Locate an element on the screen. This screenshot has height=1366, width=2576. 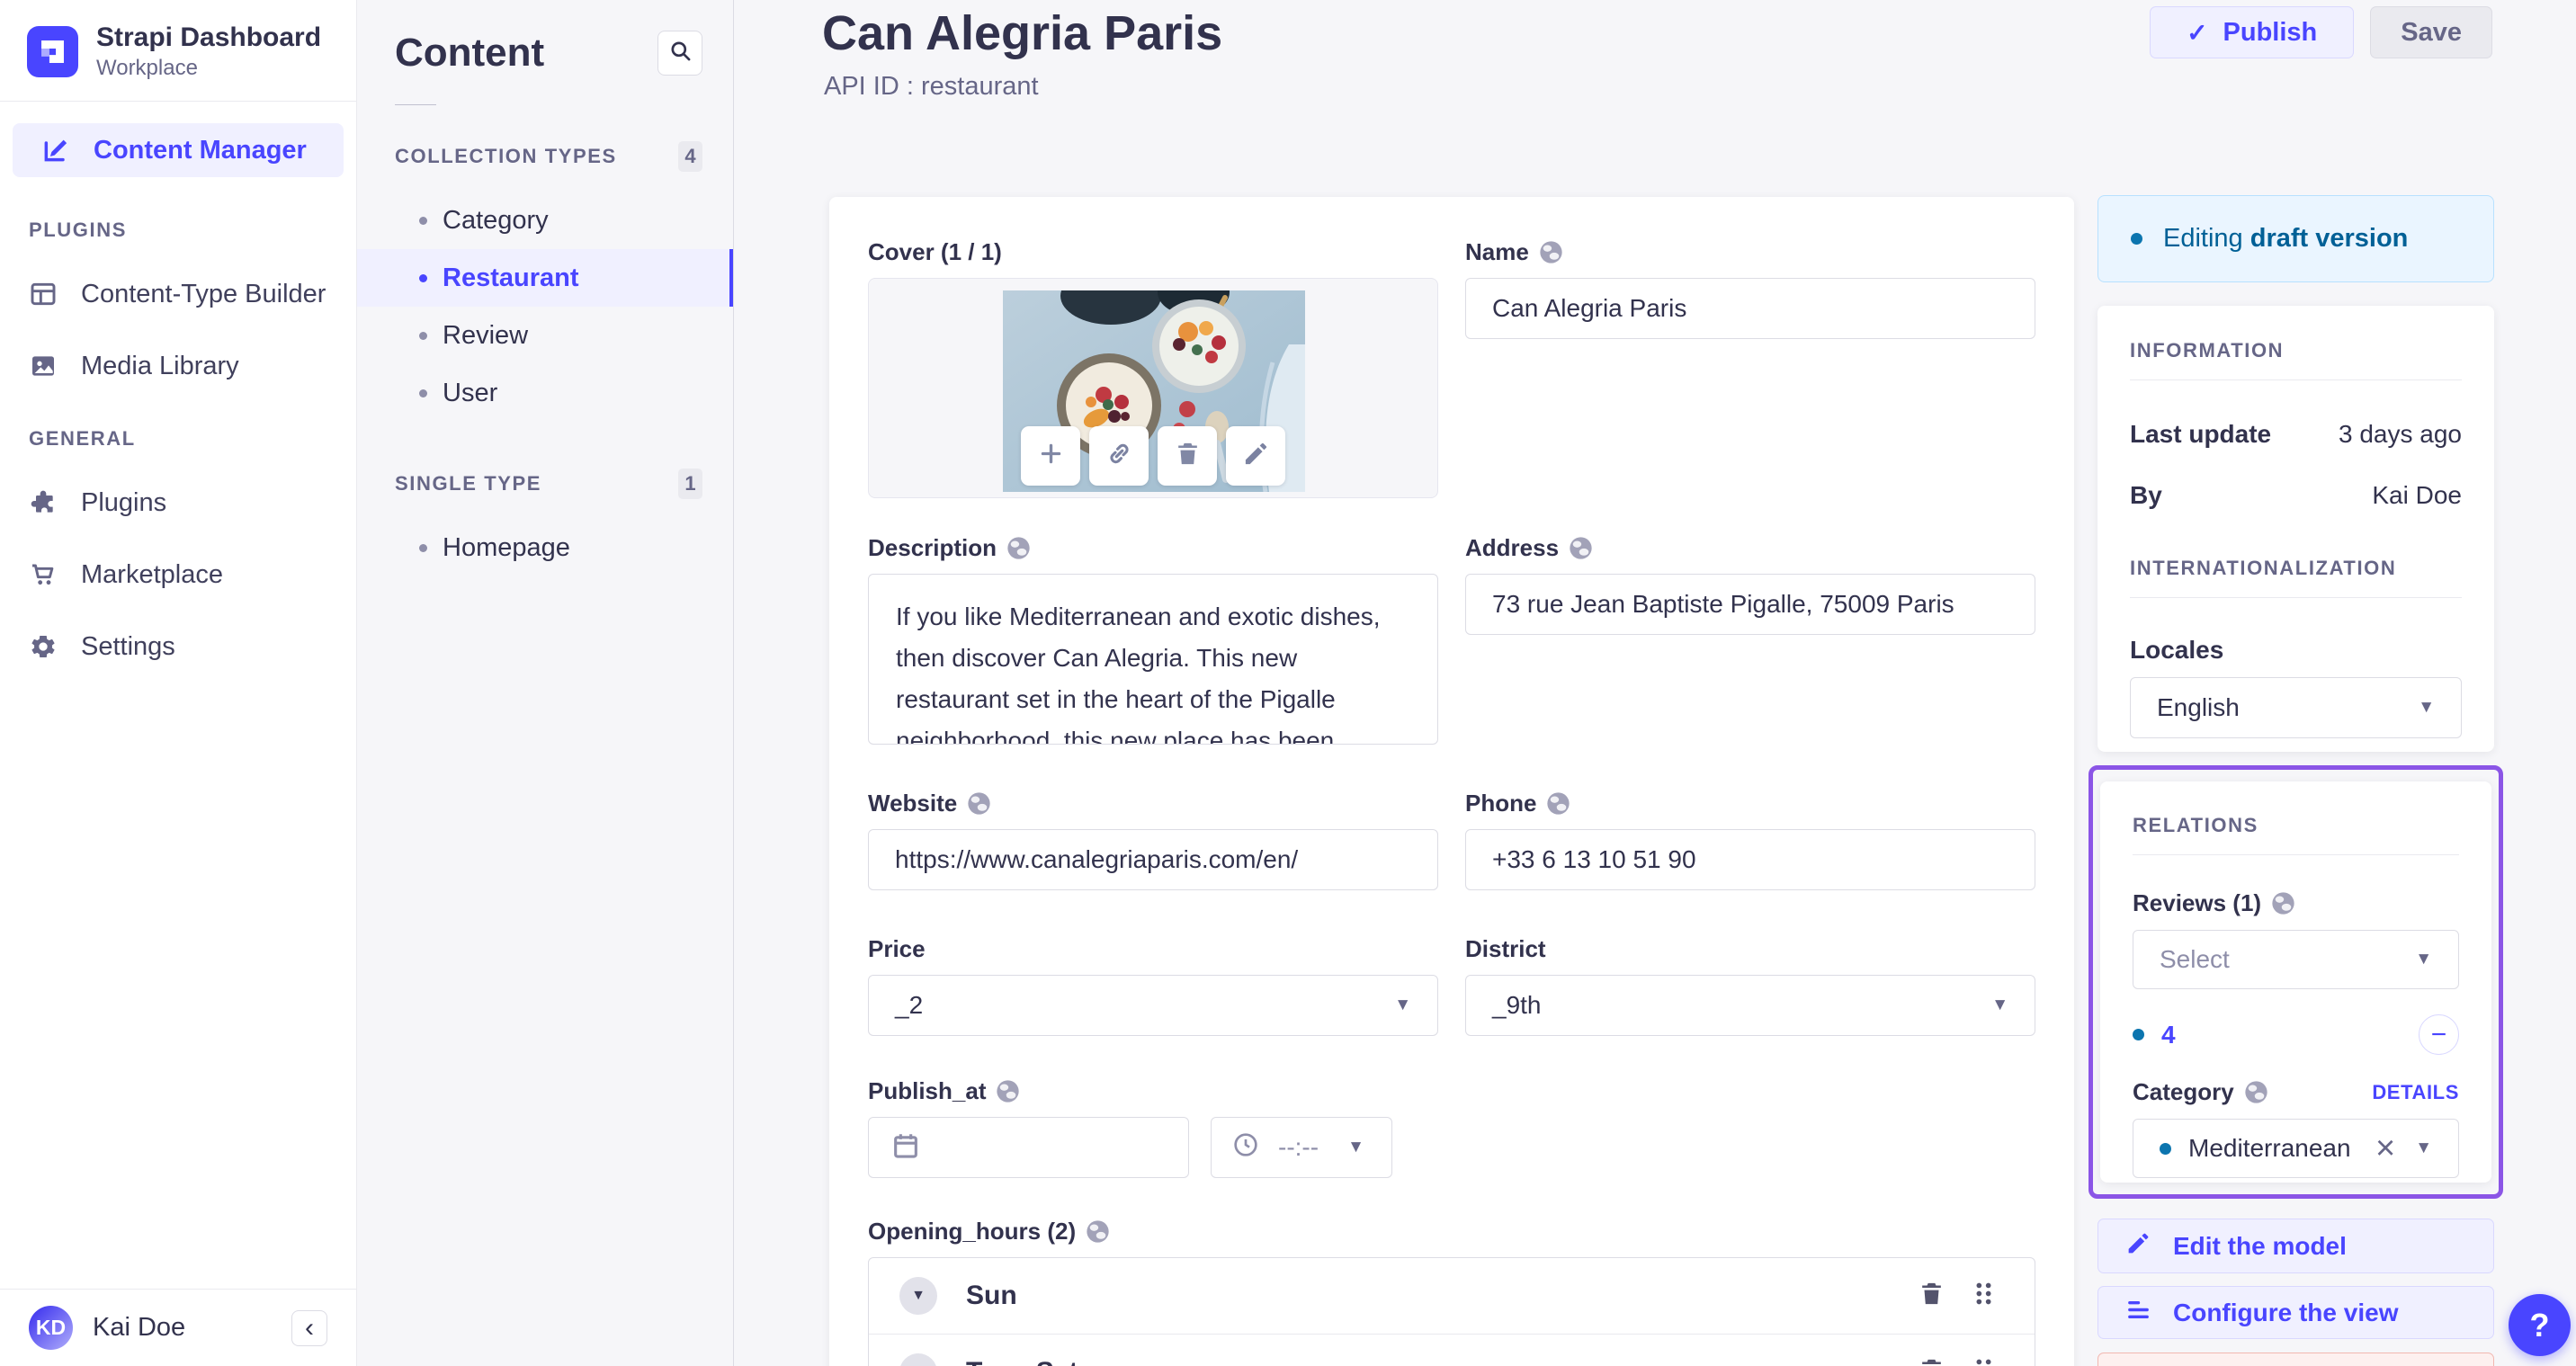
reviews-select: Select ▼ is located at coordinates (2296, 960).